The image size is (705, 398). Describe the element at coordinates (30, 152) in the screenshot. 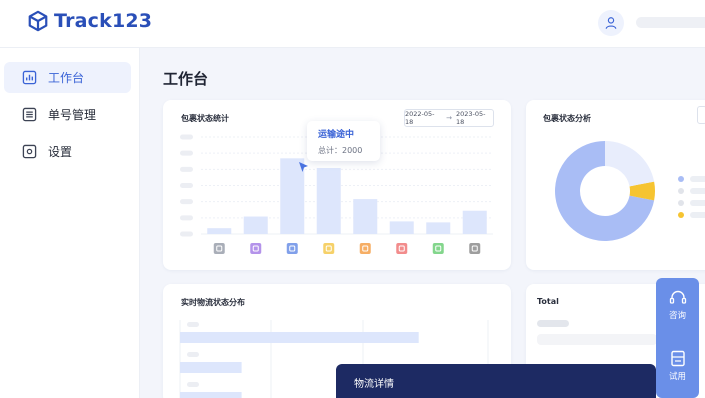

I see `gear-icon` at that location.